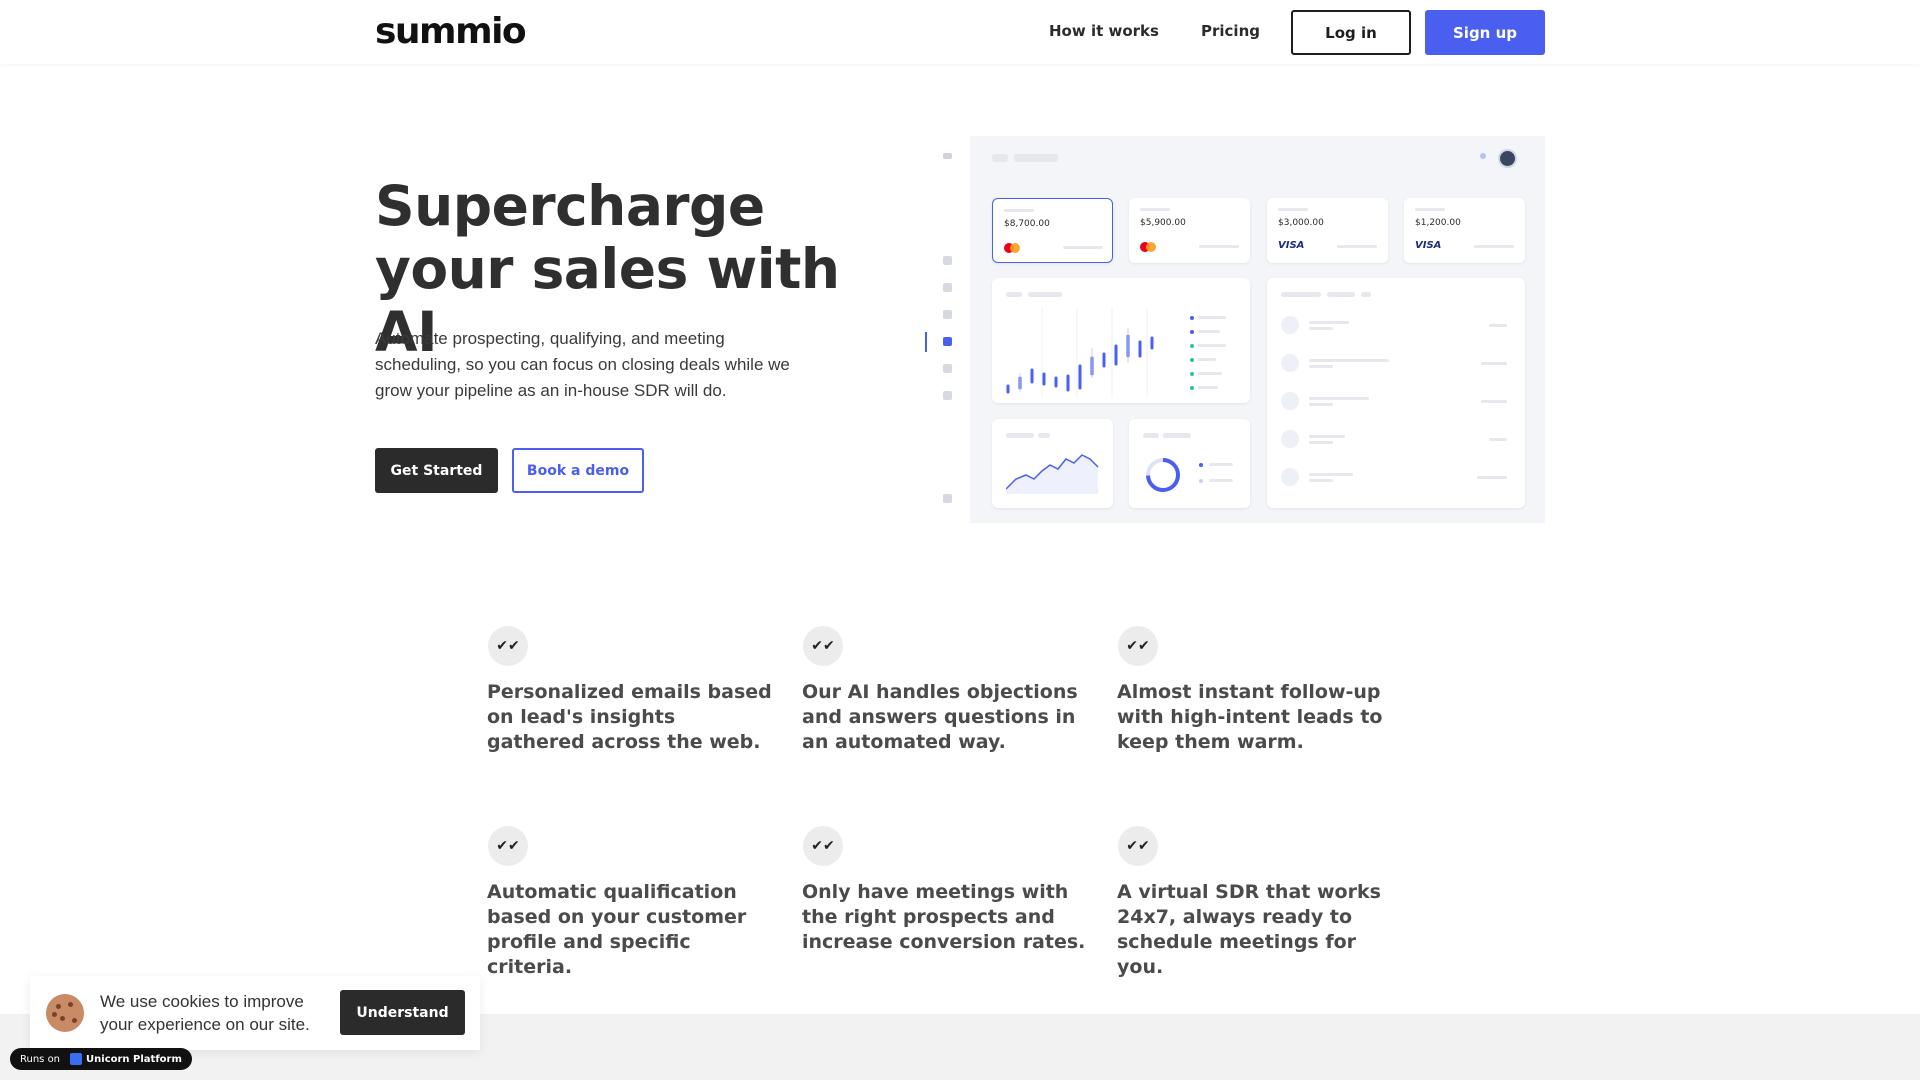 The image size is (1920, 1080). I want to click on book-demo-button: Book a demo, so click(578, 470).